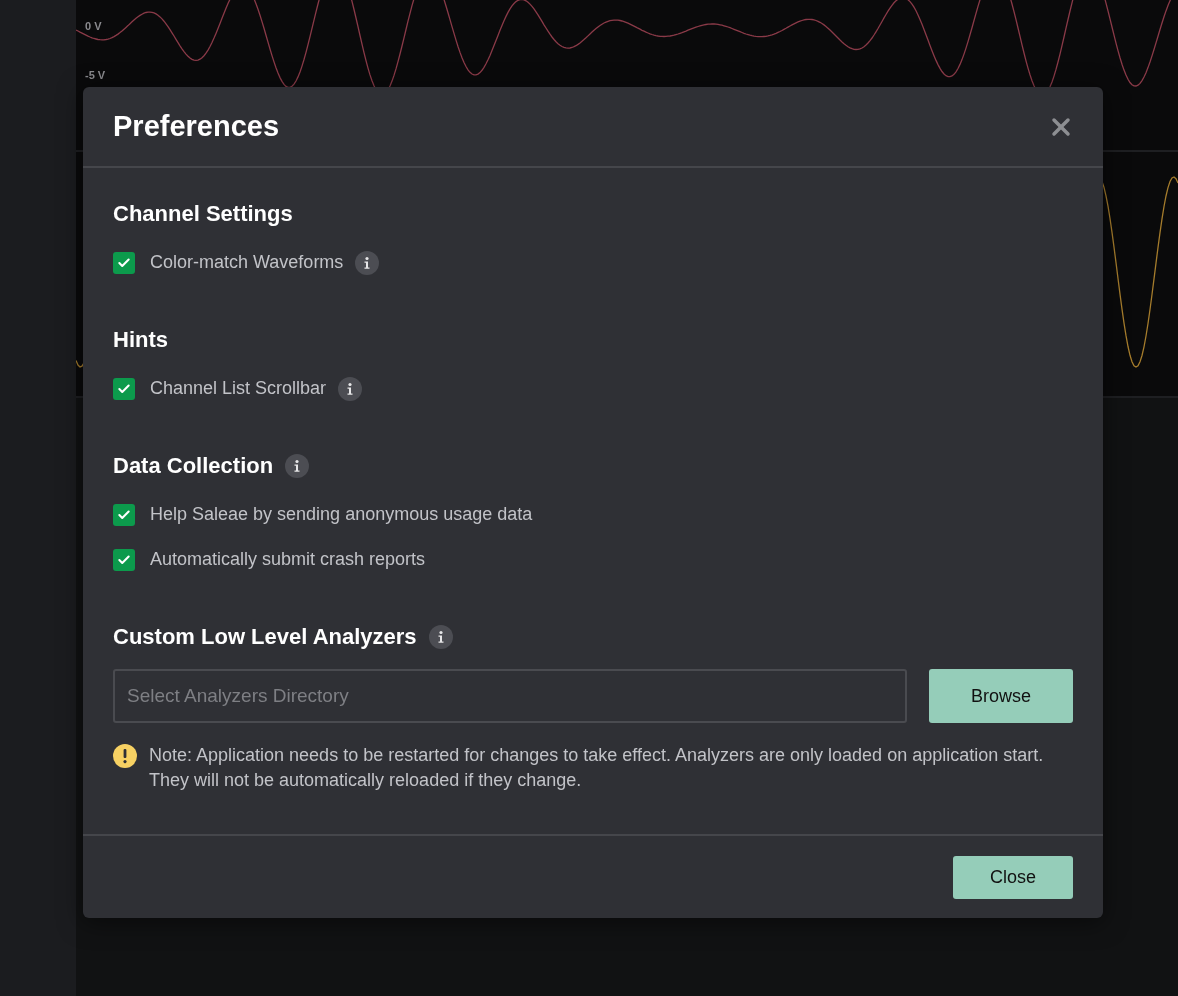 The width and height of the screenshot is (1178, 996). Describe the element at coordinates (196, 126) in the screenshot. I see `dialog-title: Preferences` at that location.